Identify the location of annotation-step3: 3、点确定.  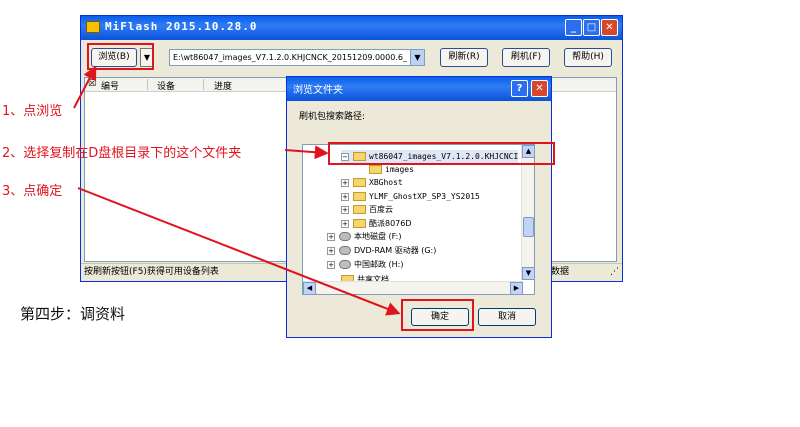
(32, 191).